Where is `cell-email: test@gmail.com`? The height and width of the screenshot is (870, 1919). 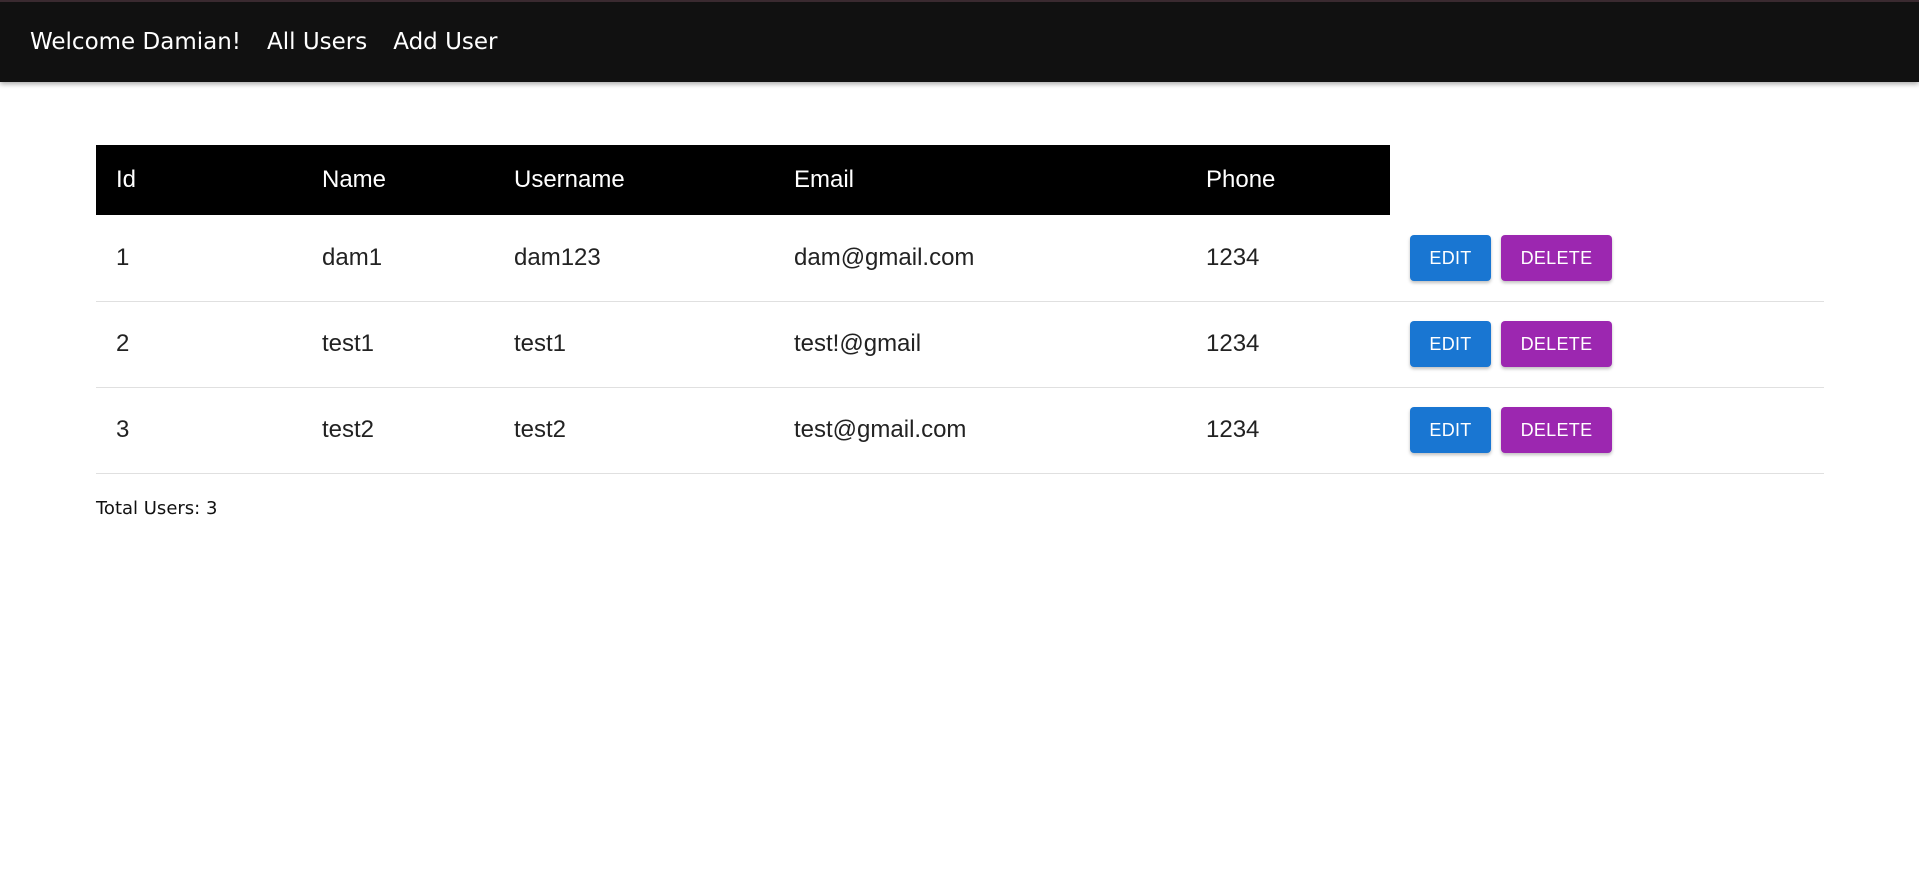 cell-email: test@gmail.com is located at coordinates (980, 430).